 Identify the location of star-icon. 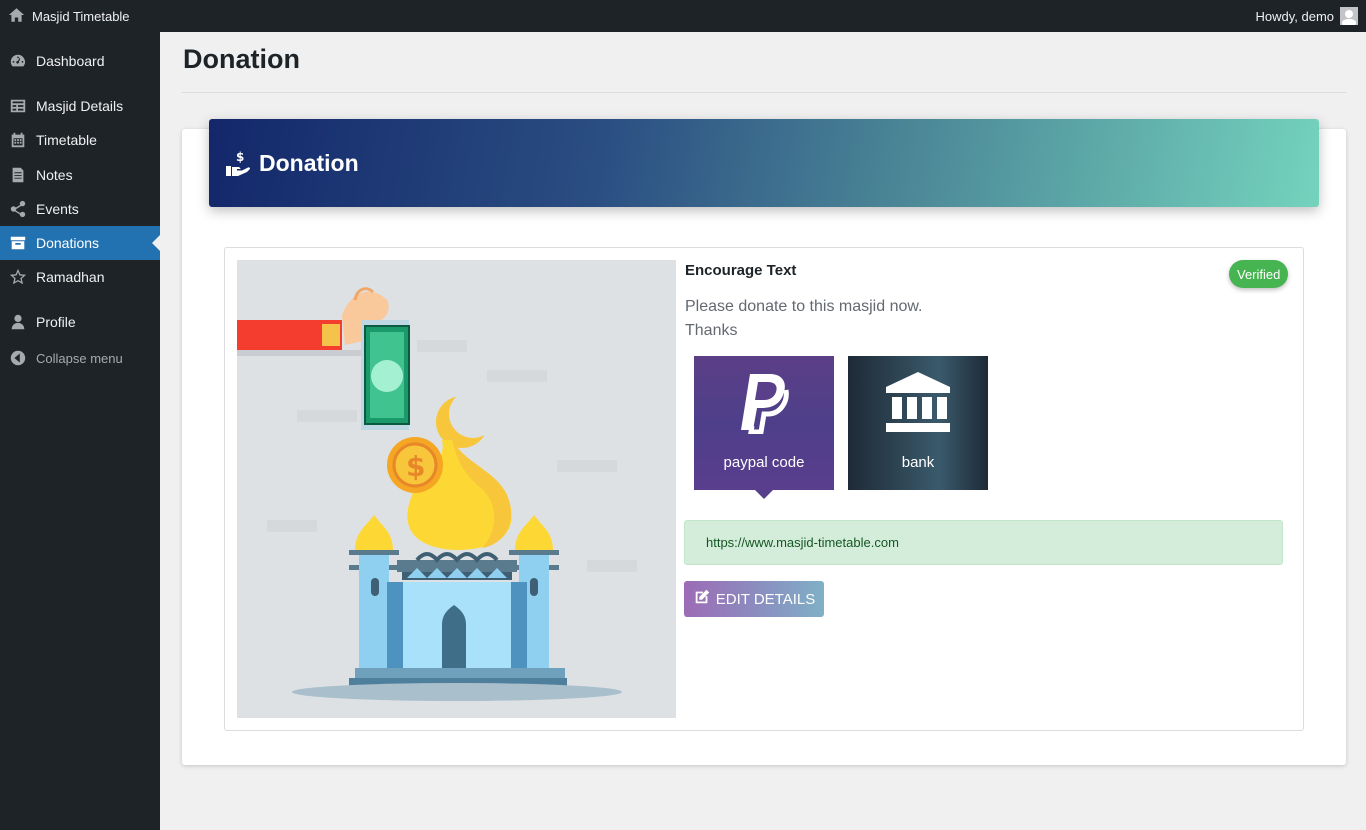
(18, 277).